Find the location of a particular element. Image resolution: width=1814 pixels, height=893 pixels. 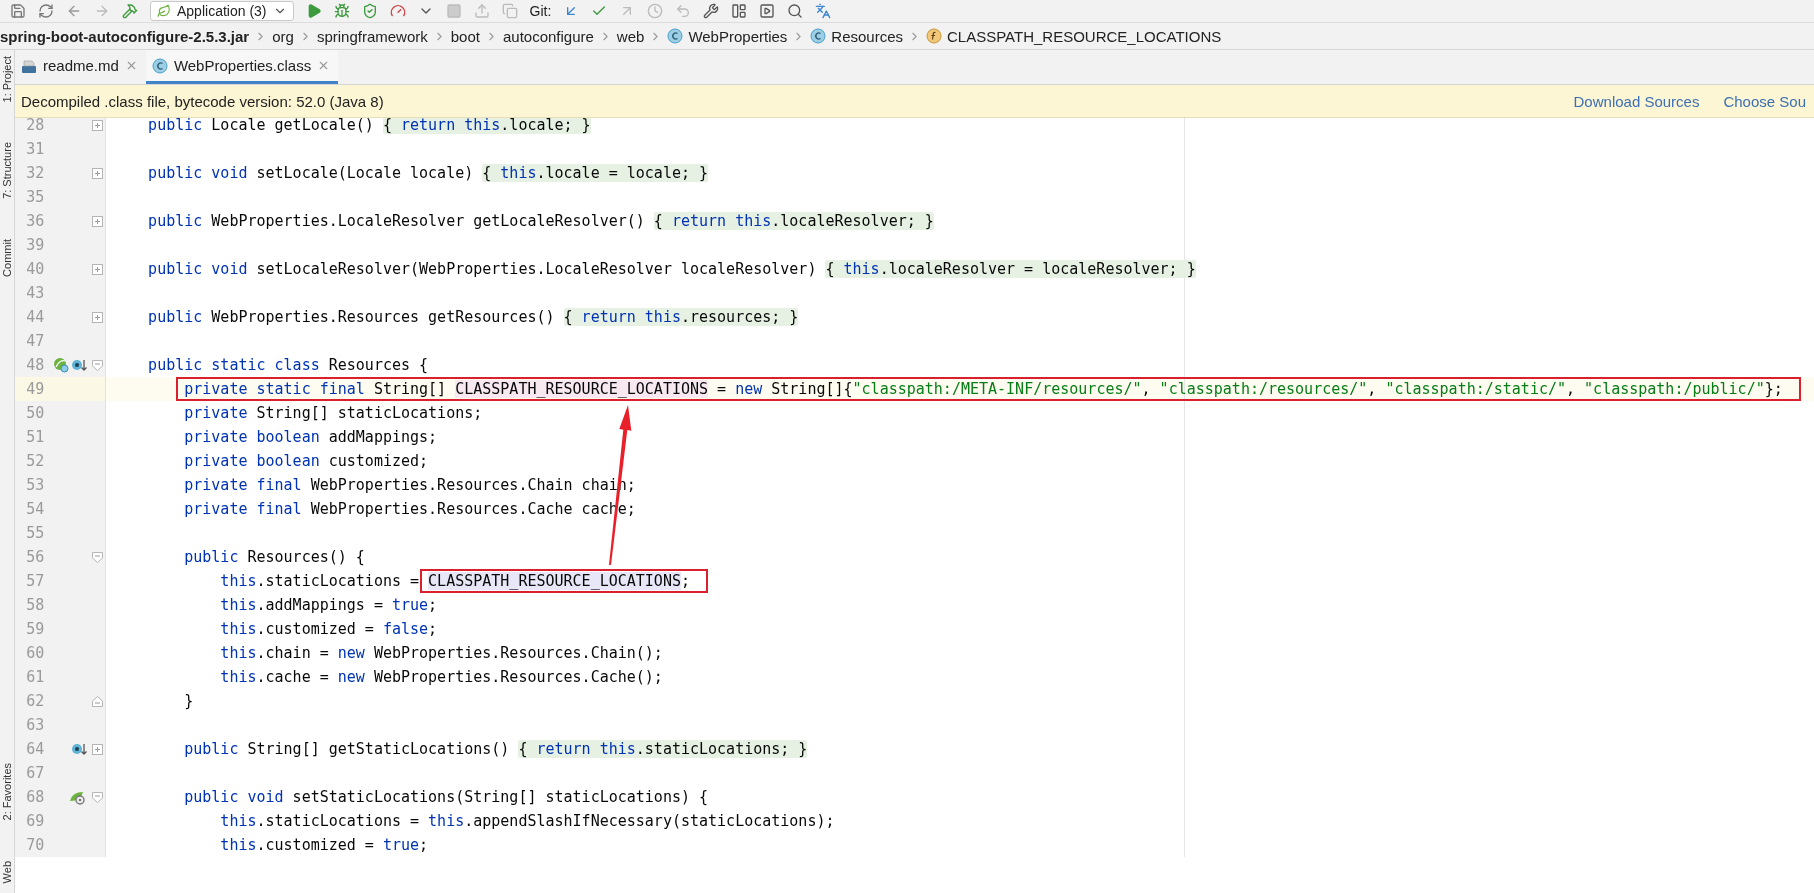

history-icon is located at coordinates (655, 11).